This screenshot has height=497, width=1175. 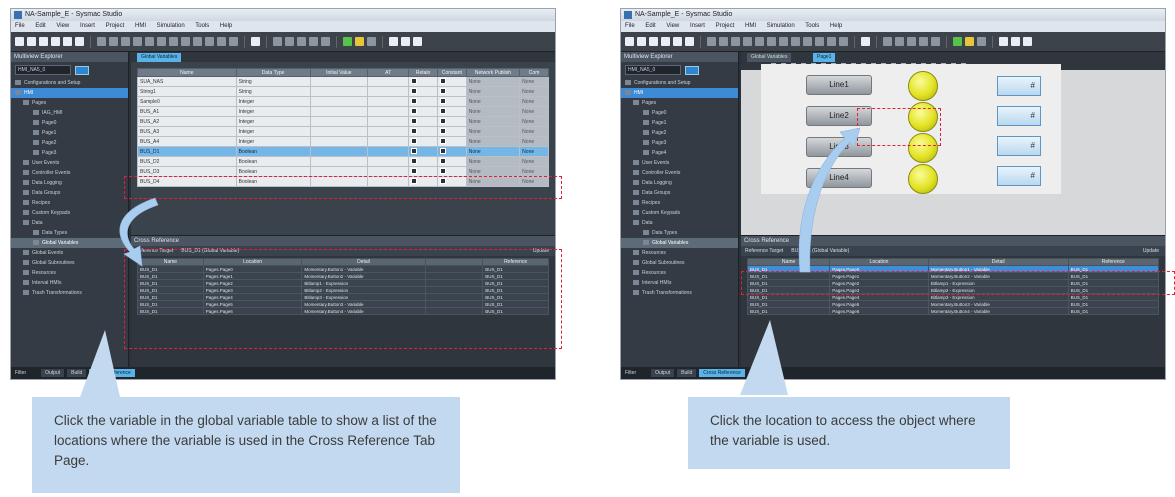 What do you see at coordinates (998, 262) in the screenshot?
I see `xr-header: Detail` at bounding box center [998, 262].